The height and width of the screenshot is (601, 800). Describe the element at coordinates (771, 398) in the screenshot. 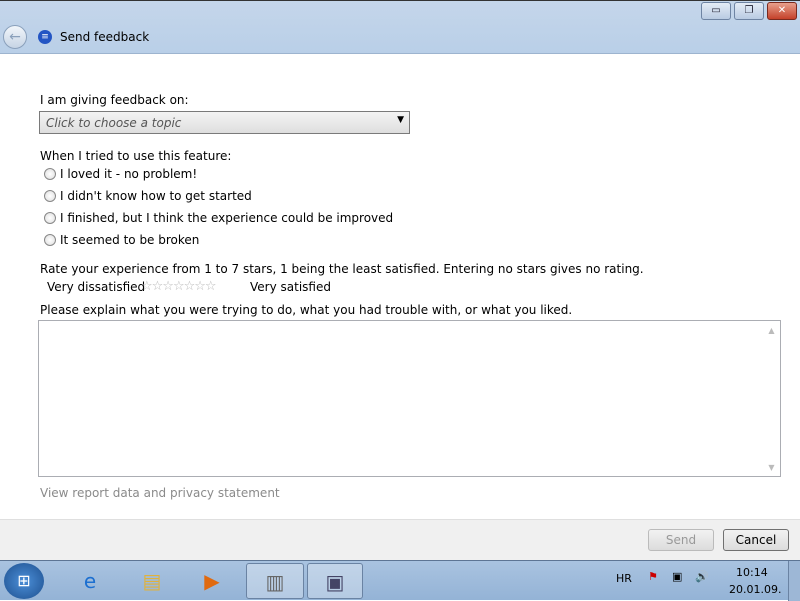

I see `scrollbar: ▲ ▼` at that location.